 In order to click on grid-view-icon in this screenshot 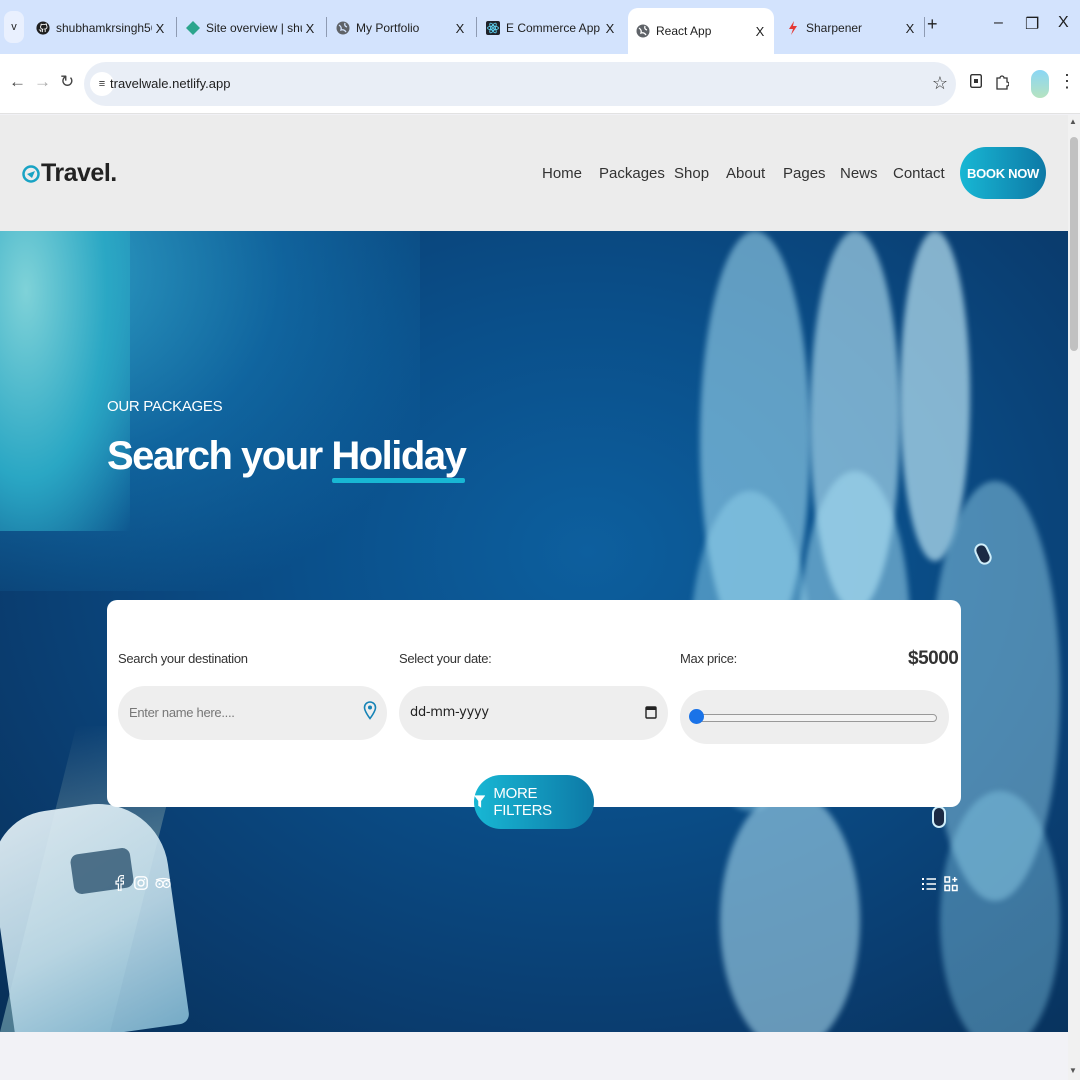, I will do `click(951, 884)`.